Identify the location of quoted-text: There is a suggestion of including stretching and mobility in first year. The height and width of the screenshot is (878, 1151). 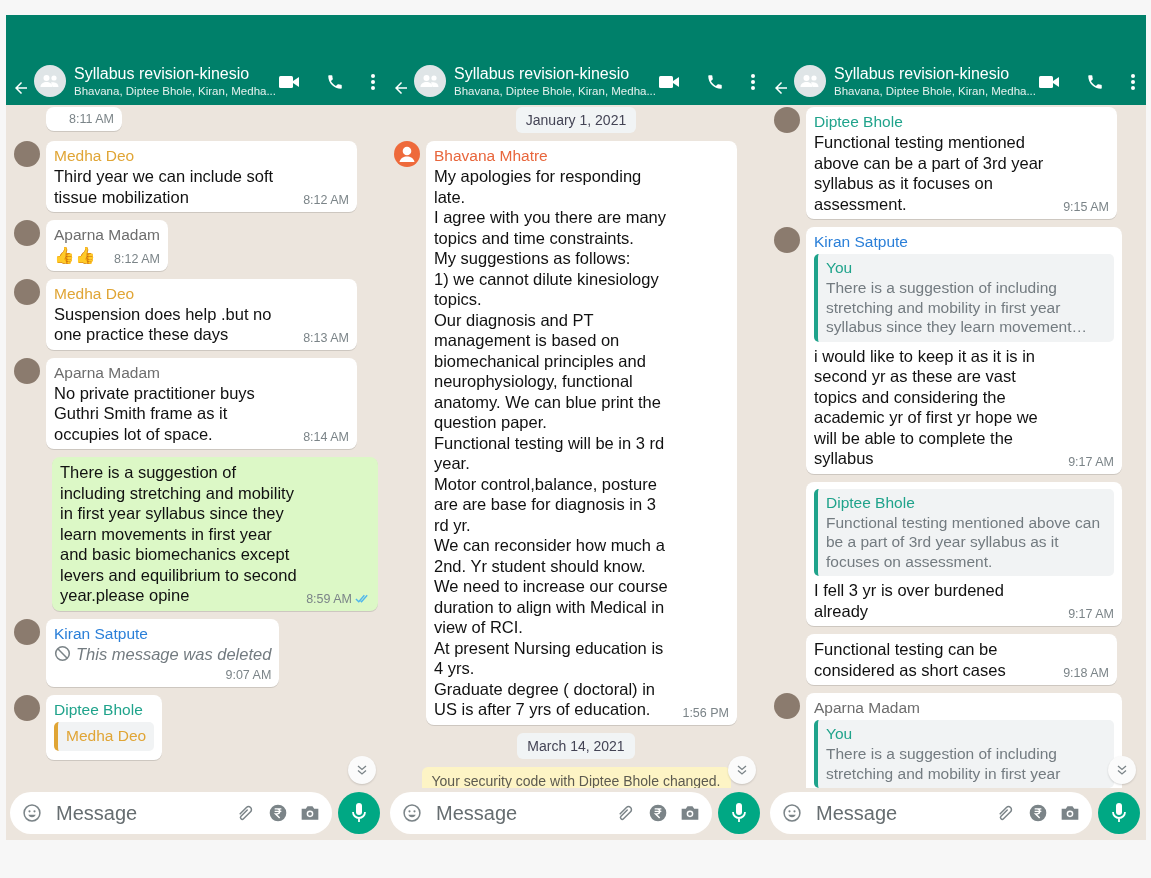
(944, 763).